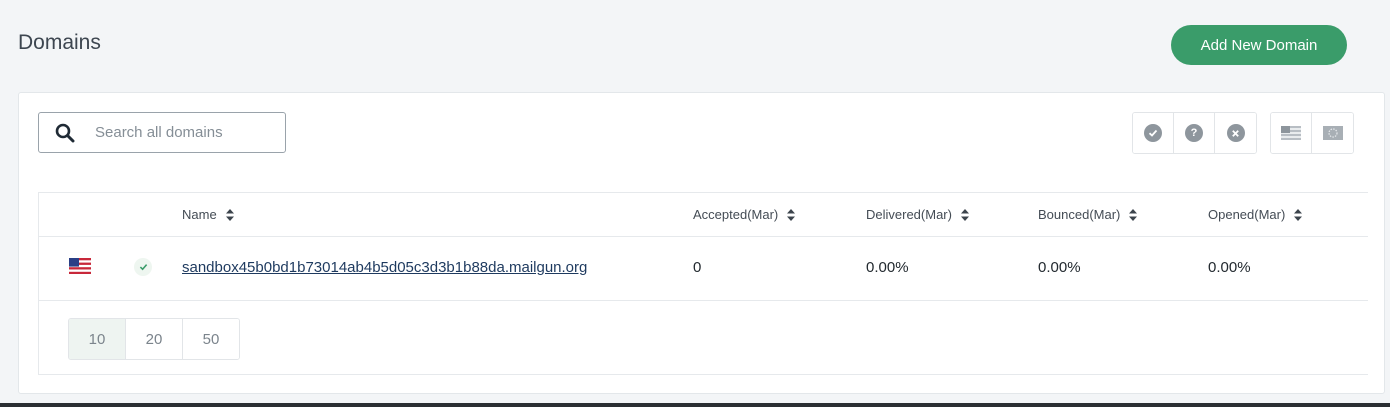 The height and width of the screenshot is (407, 1390). I want to click on status-filter-group: ?, so click(1194, 133).